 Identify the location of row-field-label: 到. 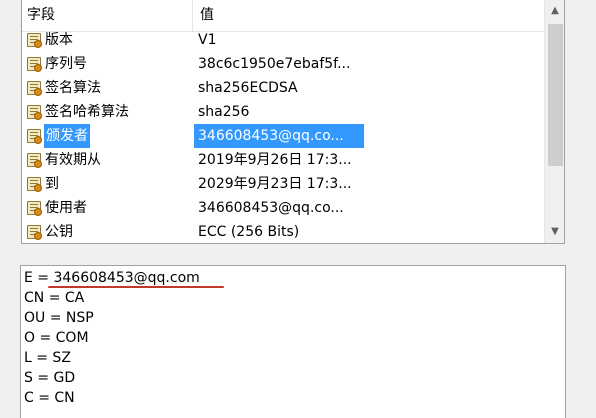
(52, 184).